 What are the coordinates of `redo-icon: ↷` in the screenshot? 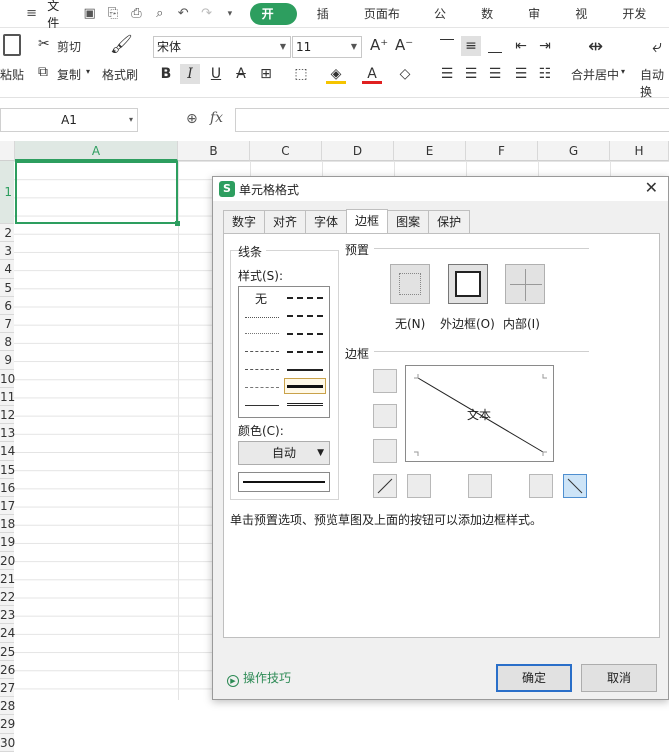 It's located at (206, 14).